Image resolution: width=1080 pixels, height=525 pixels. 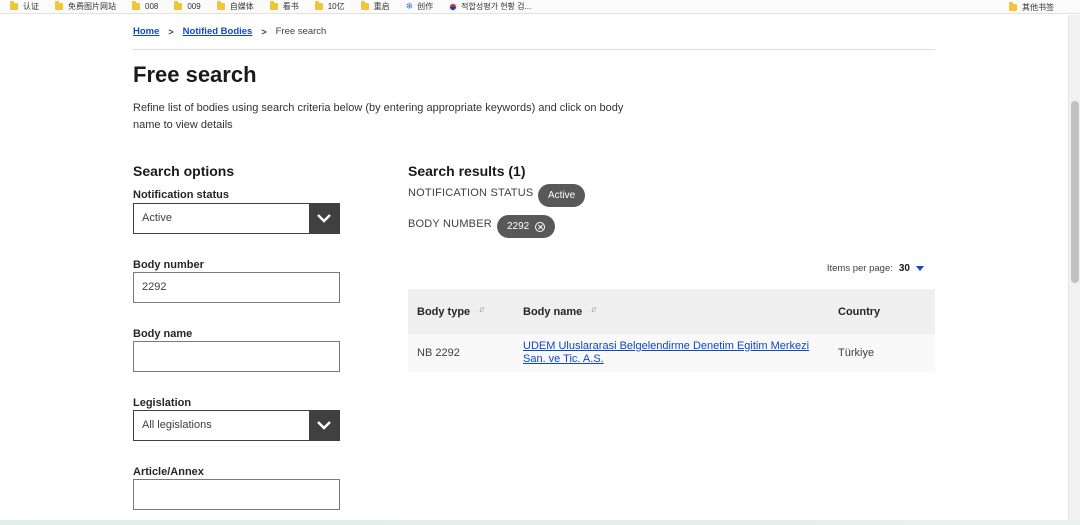 What do you see at coordinates (467, 171) in the screenshot?
I see `search-results-title: Search results (1)` at bounding box center [467, 171].